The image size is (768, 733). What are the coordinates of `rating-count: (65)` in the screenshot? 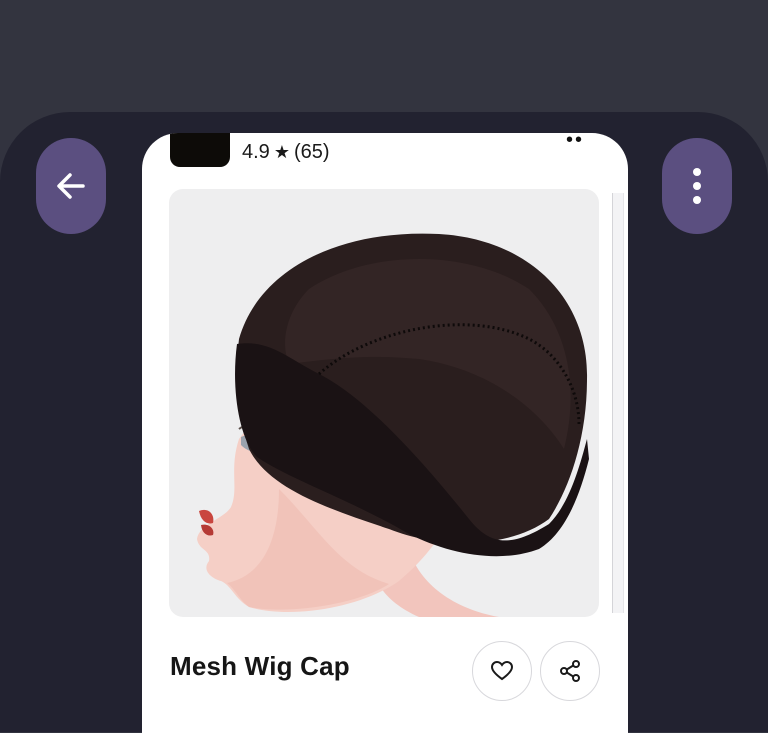 It's located at (311, 152).